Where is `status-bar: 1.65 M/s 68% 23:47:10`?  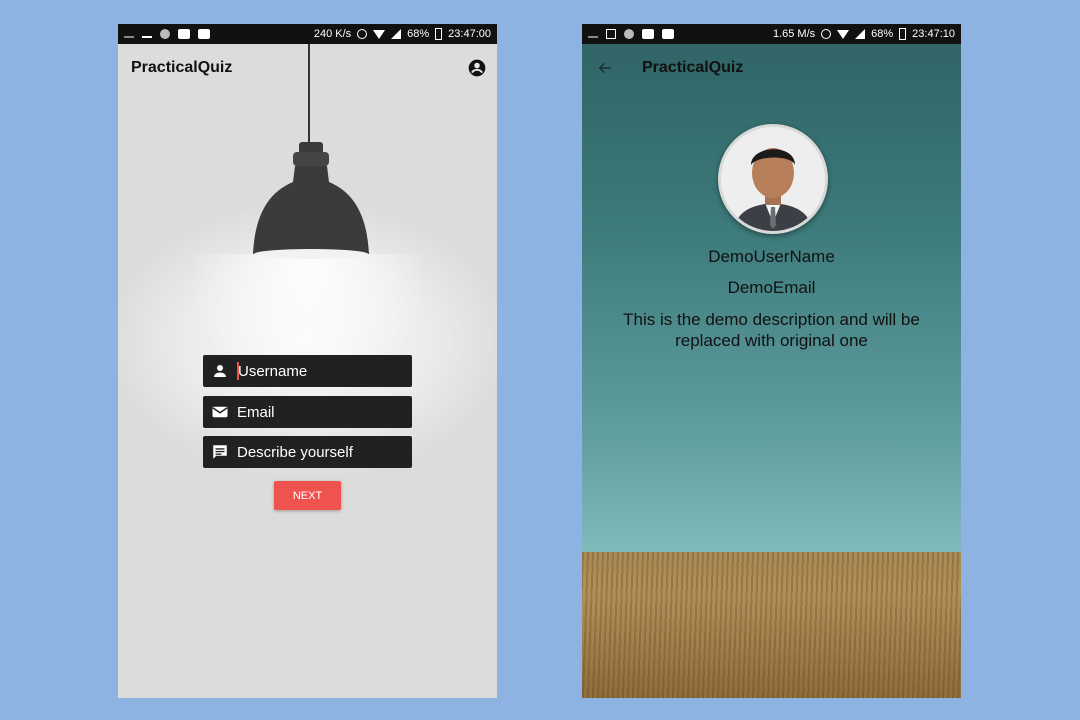
status-bar: 1.65 M/s 68% 23:47:10 is located at coordinates (771, 34).